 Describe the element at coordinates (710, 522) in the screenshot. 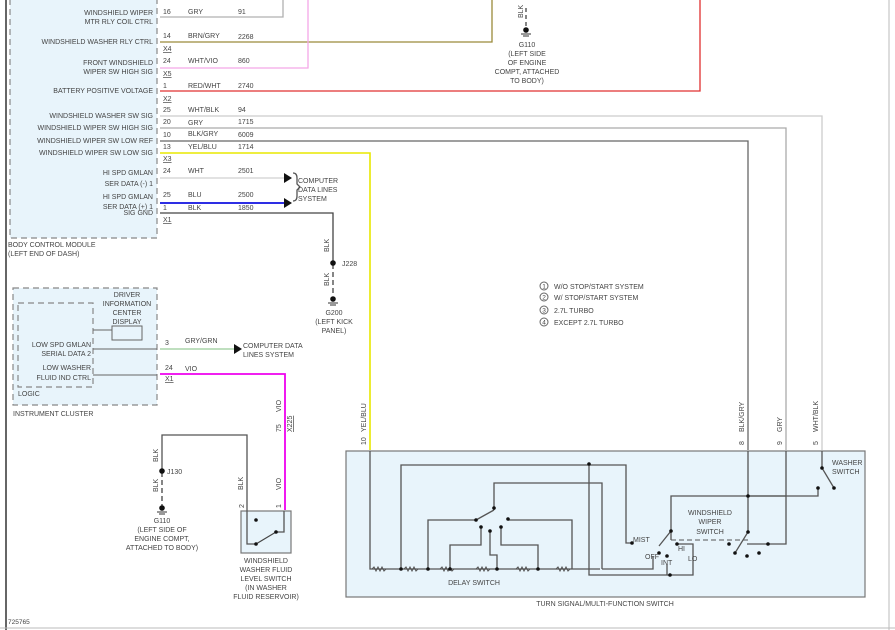

I see `wiper-switch-label: WIPER` at that location.